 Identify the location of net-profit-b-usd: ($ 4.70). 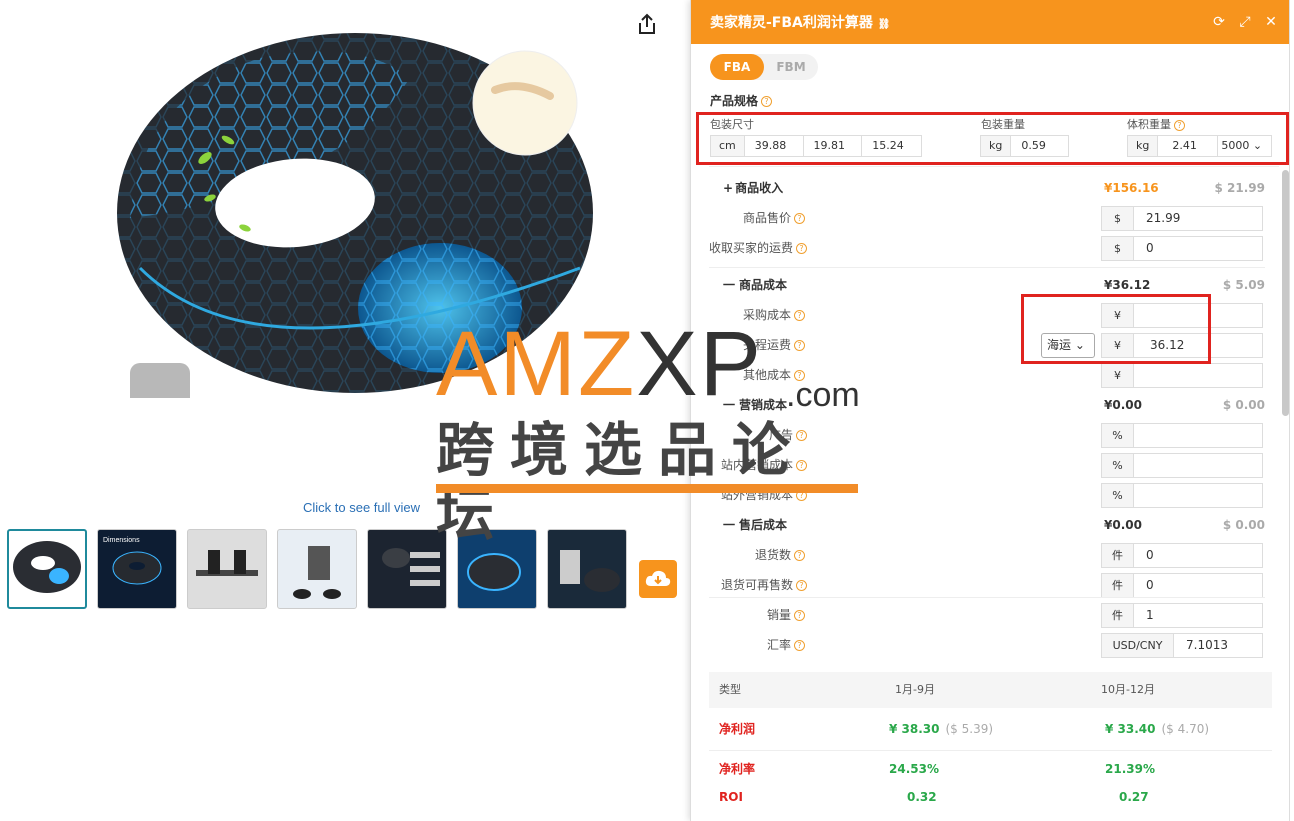
(1185, 729).